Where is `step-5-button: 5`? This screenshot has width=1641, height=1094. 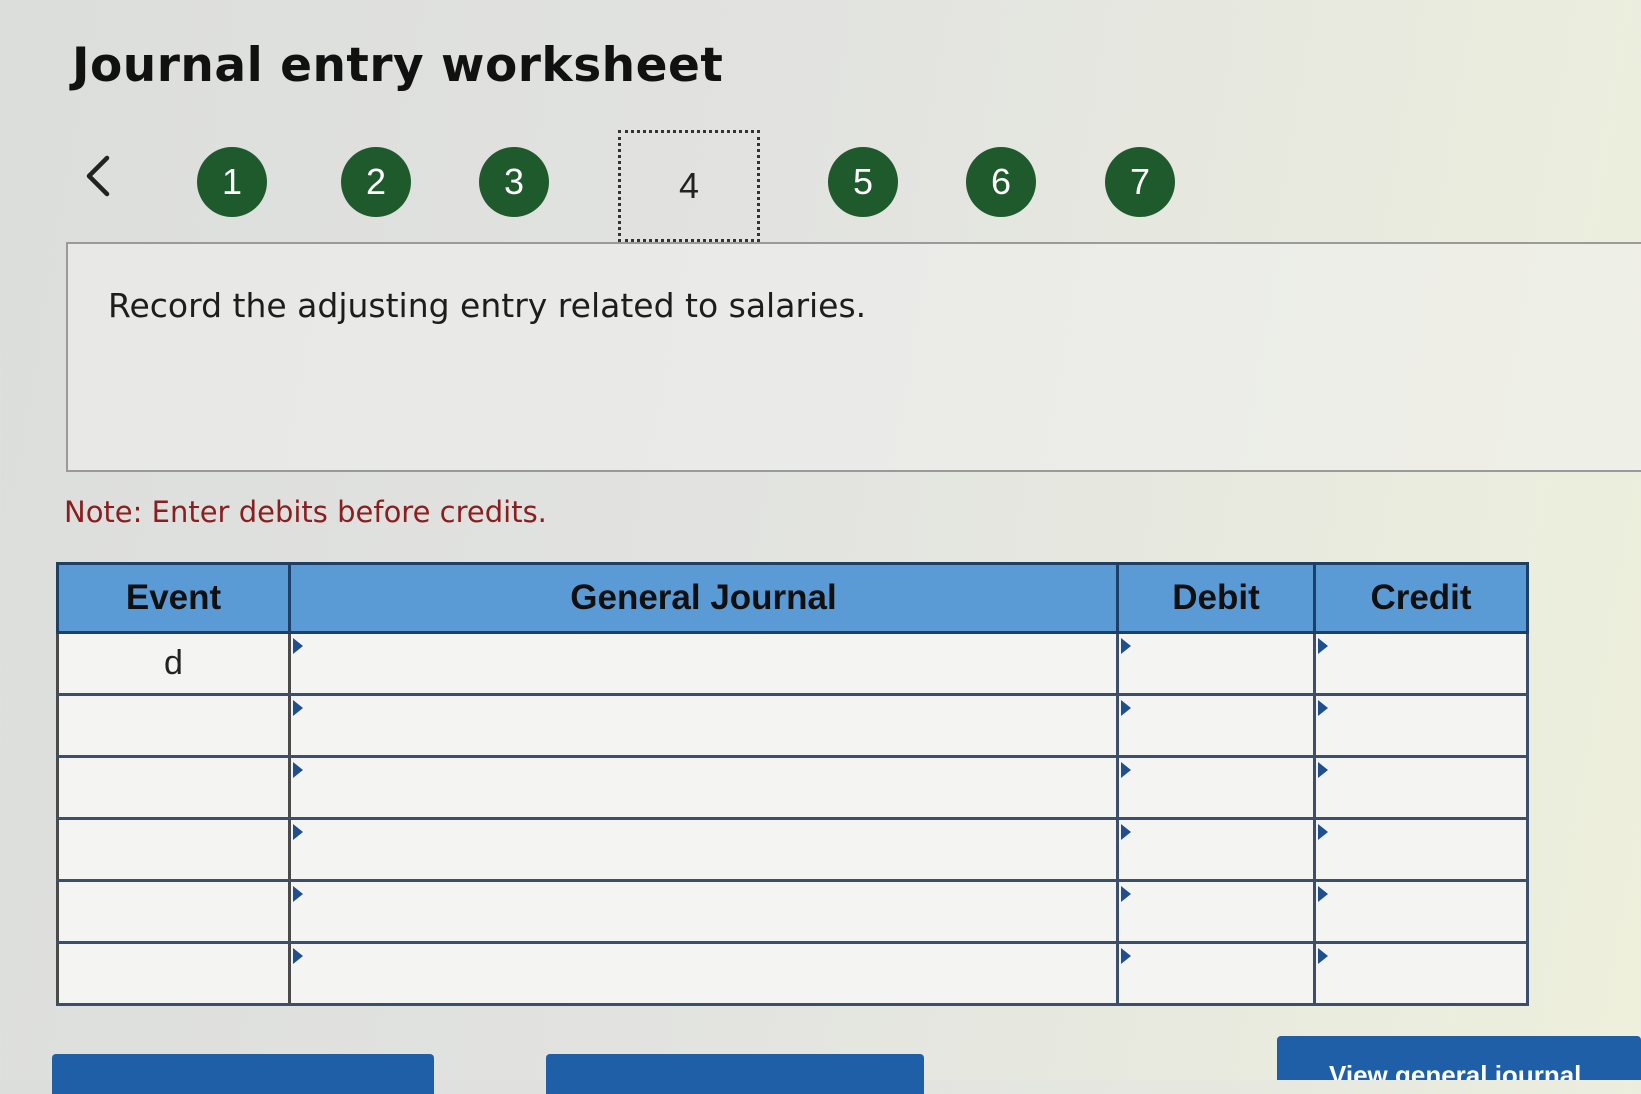 step-5-button: 5 is located at coordinates (863, 182).